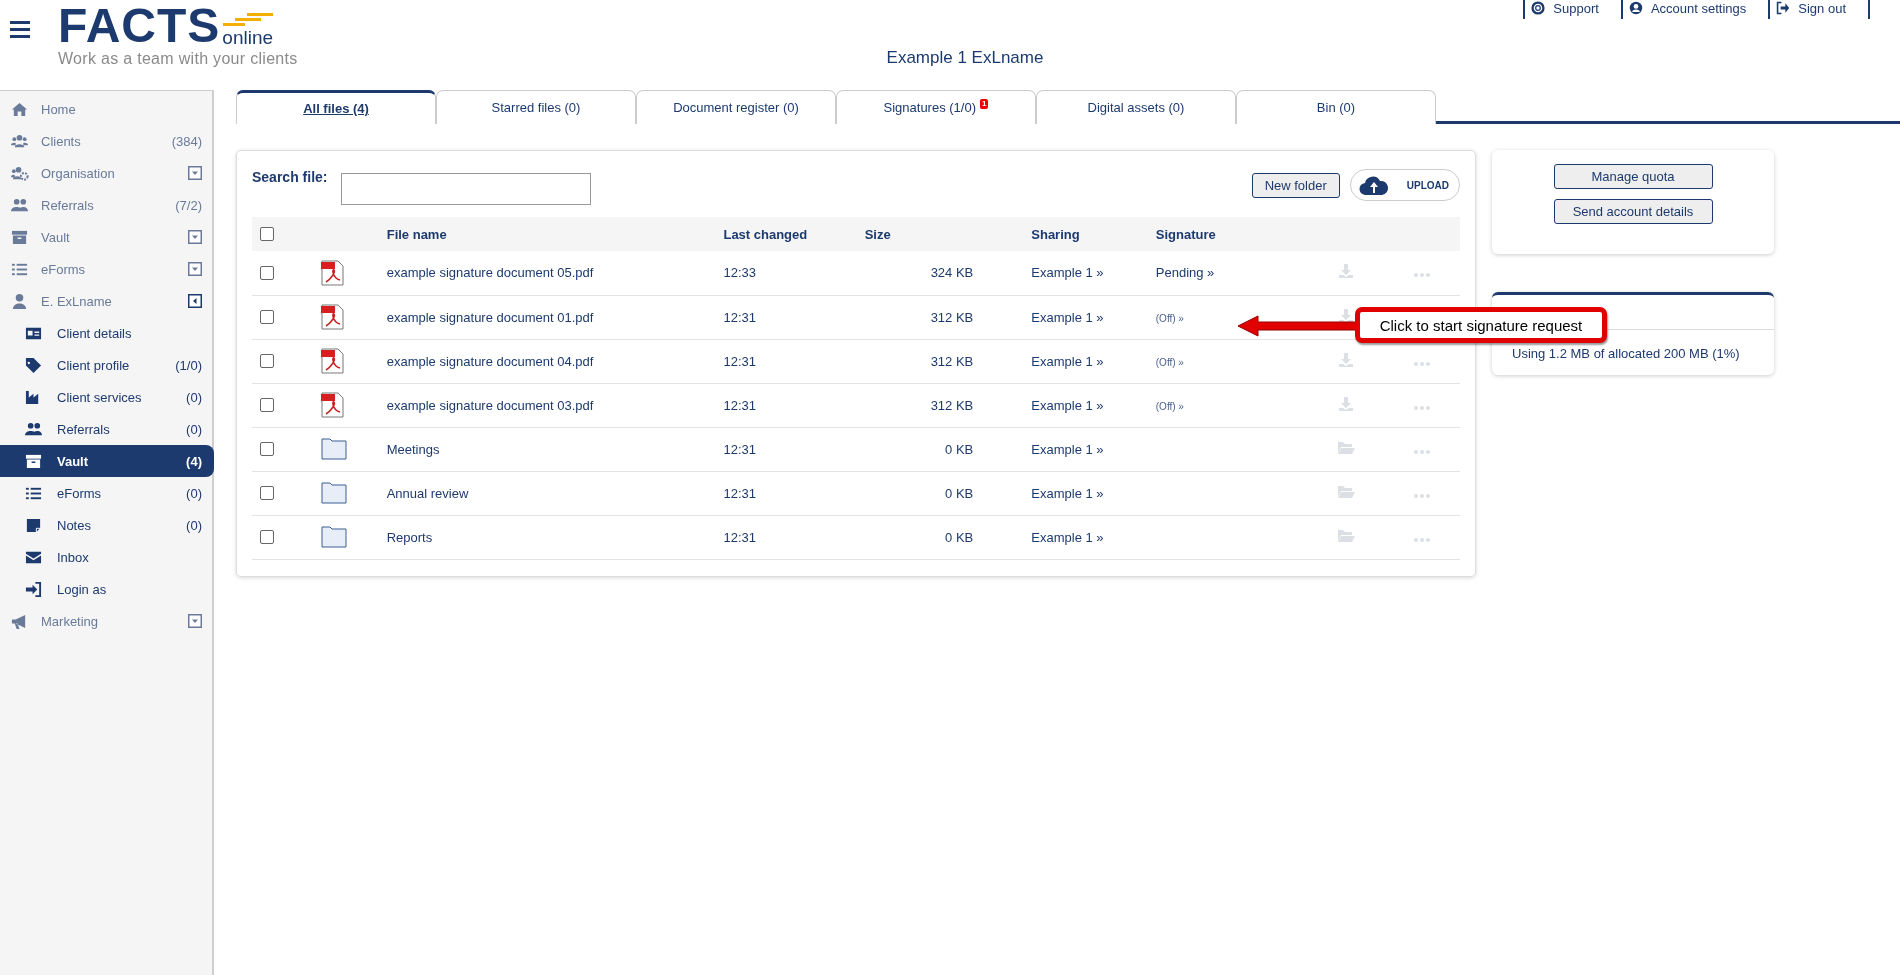  Describe the element at coordinates (1295, 185) in the screenshot. I see `new-folder-button: New folder` at that location.